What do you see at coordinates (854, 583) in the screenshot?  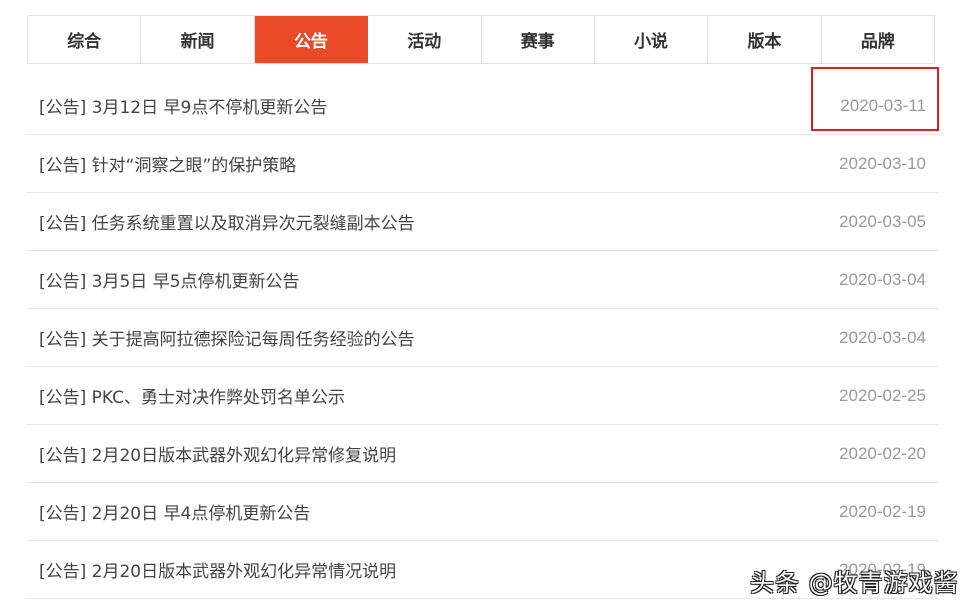 I see `watermark: 头条 @牧青游戏酱` at bounding box center [854, 583].